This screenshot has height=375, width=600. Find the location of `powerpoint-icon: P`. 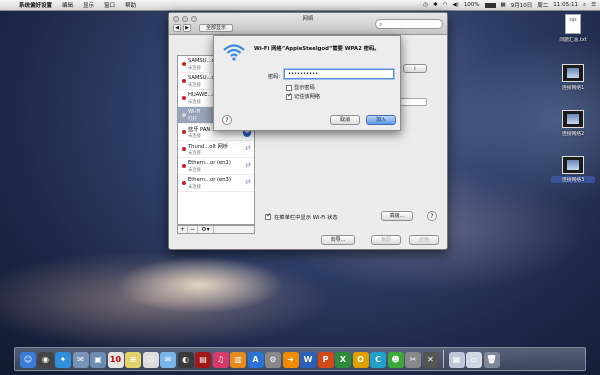

powerpoint-icon: P is located at coordinates (325, 360).